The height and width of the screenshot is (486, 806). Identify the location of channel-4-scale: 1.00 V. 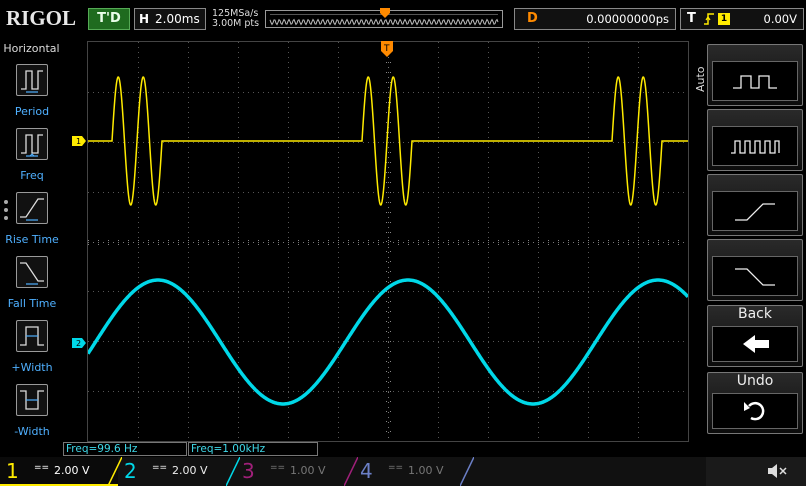
(426, 470).